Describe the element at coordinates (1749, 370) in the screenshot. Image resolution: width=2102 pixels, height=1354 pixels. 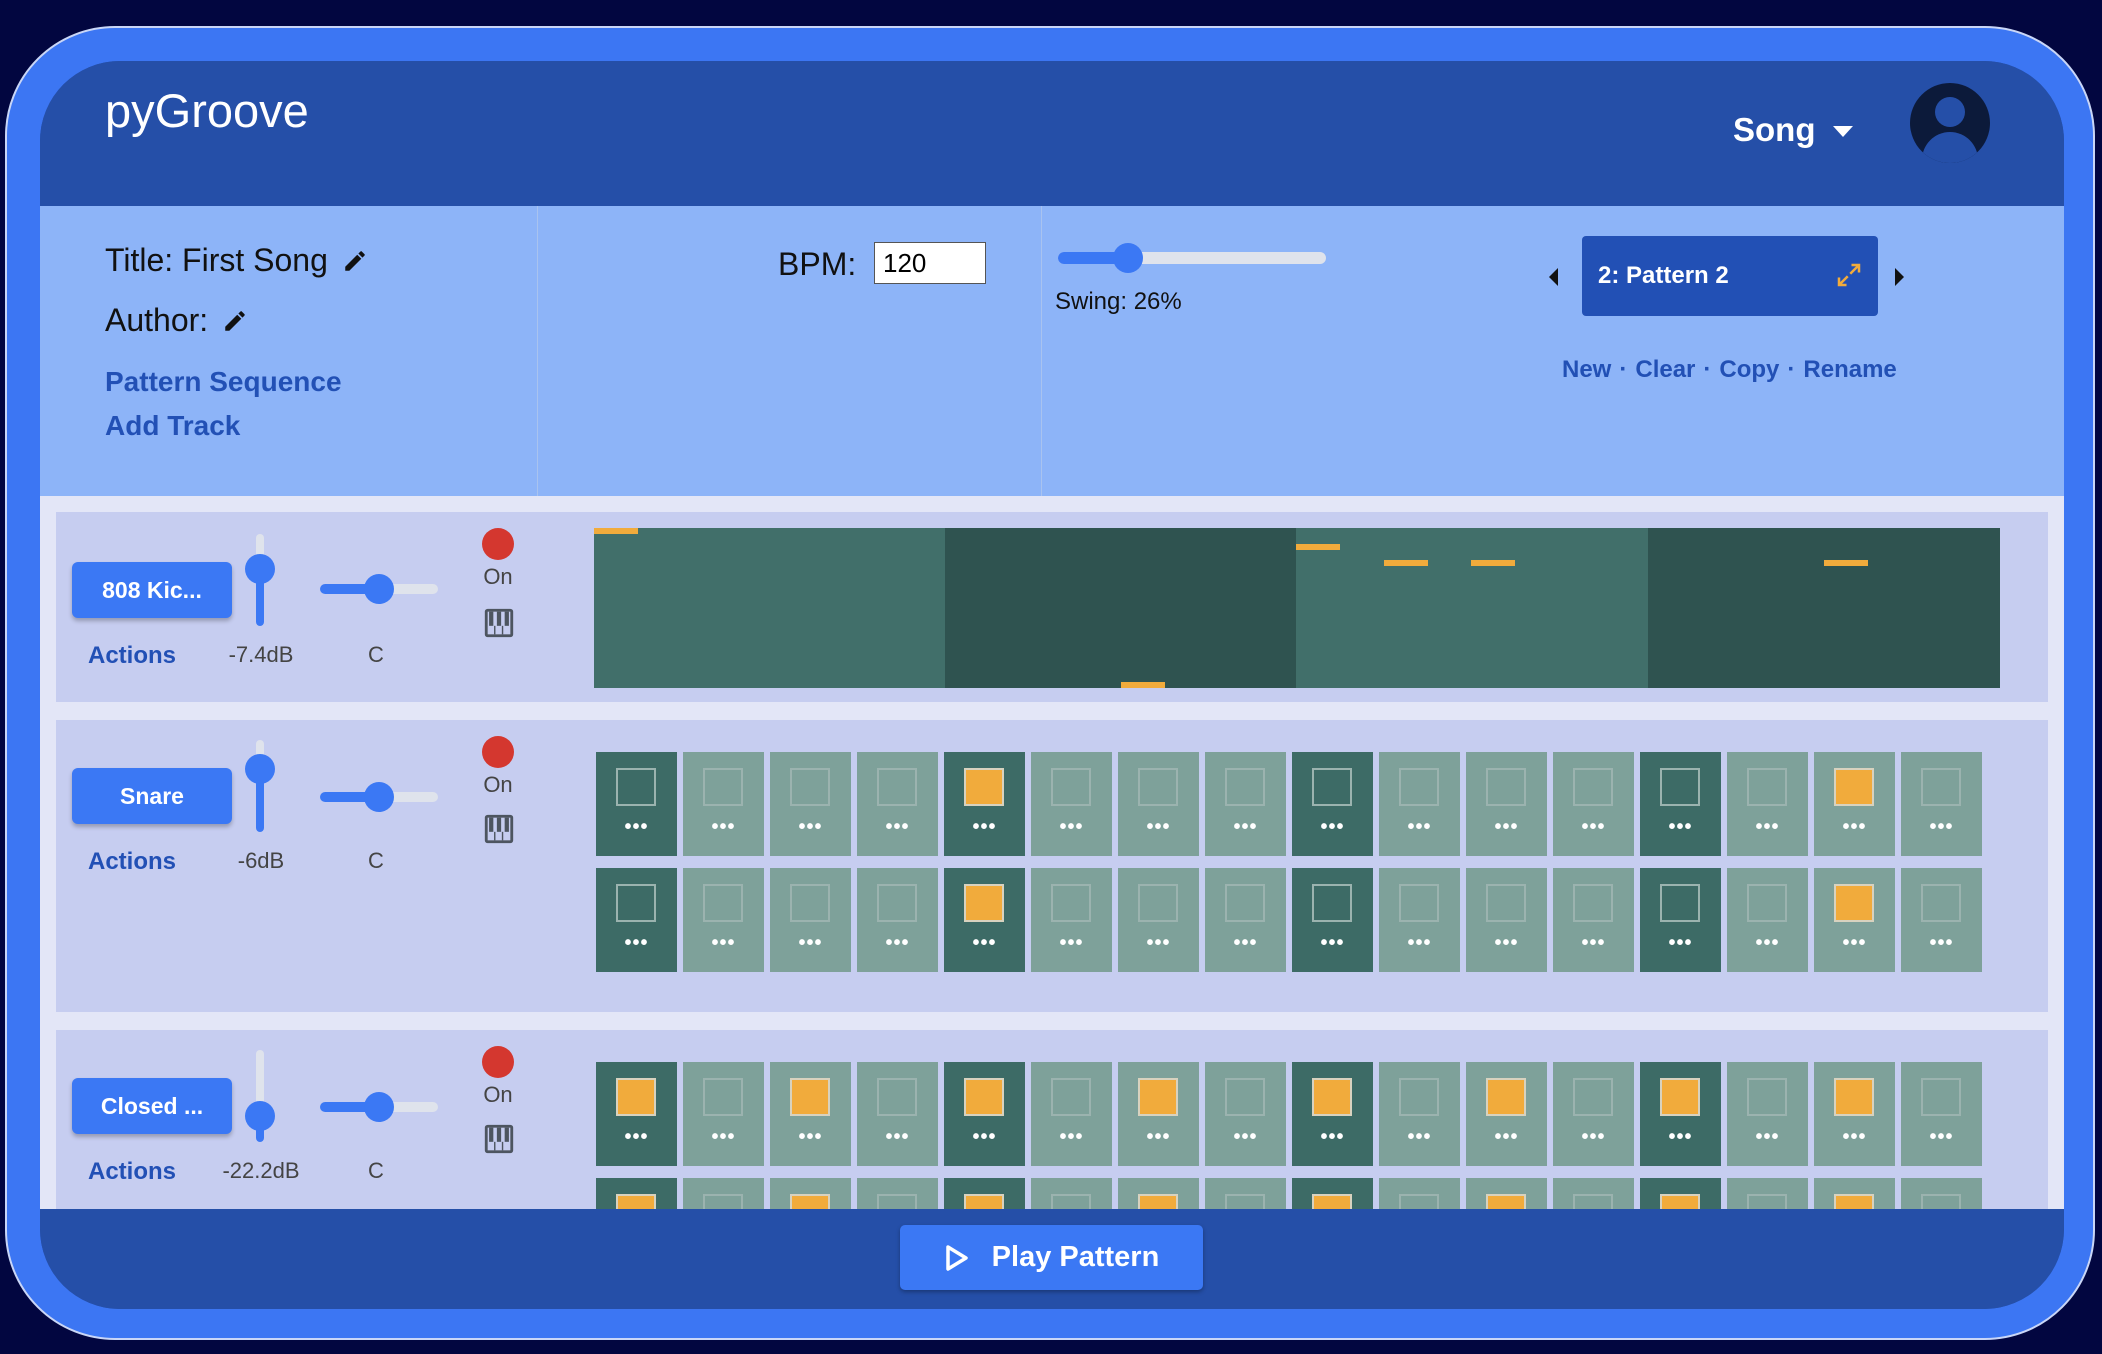
I see `copy-pattern-link: Copy` at that location.